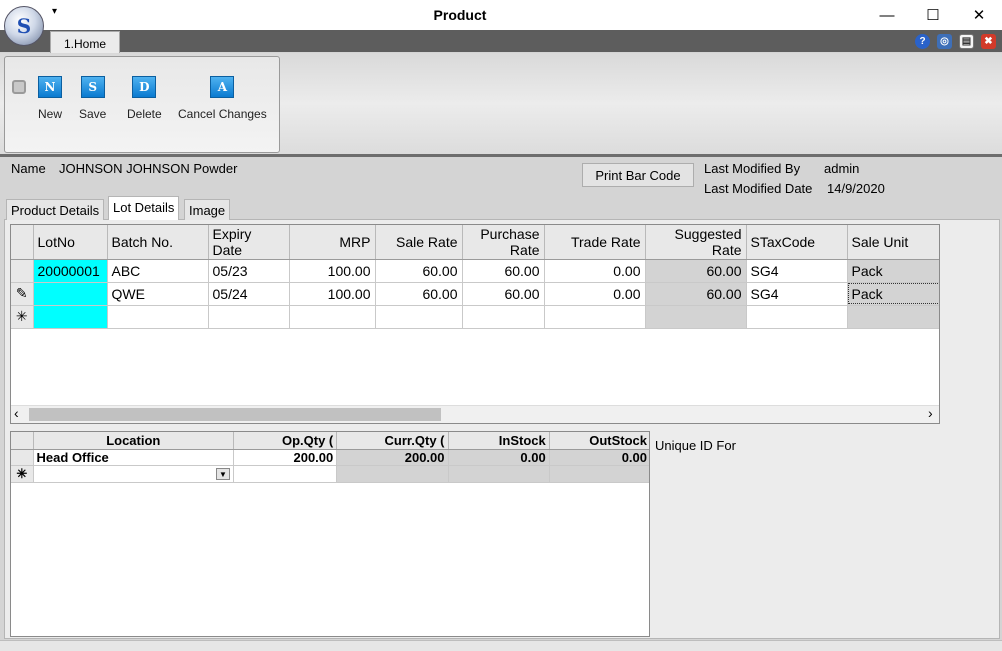 The height and width of the screenshot is (651, 1002). What do you see at coordinates (758, 188) in the screenshot?
I see `last-modified-date-label: Last Modified Date` at bounding box center [758, 188].